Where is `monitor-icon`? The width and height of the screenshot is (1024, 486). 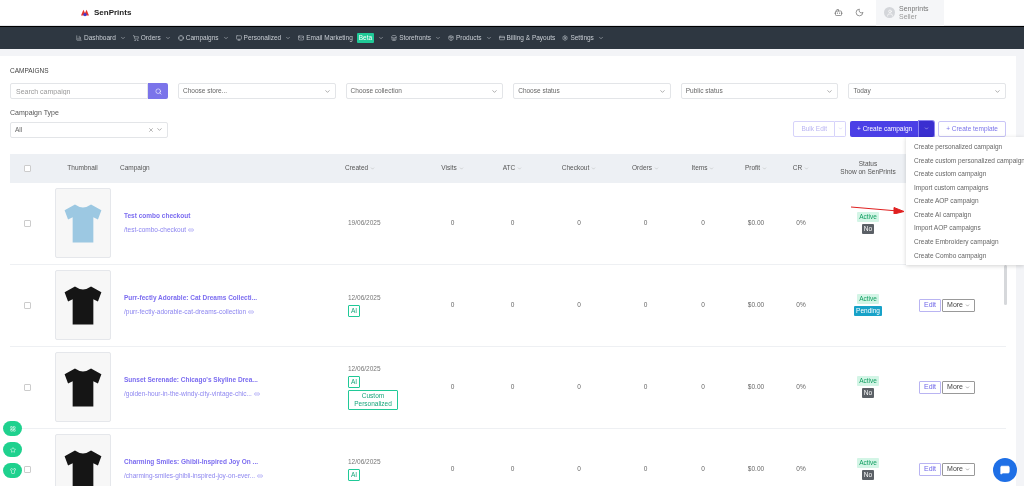 monitor-icon is located at coordinates (238, 38).